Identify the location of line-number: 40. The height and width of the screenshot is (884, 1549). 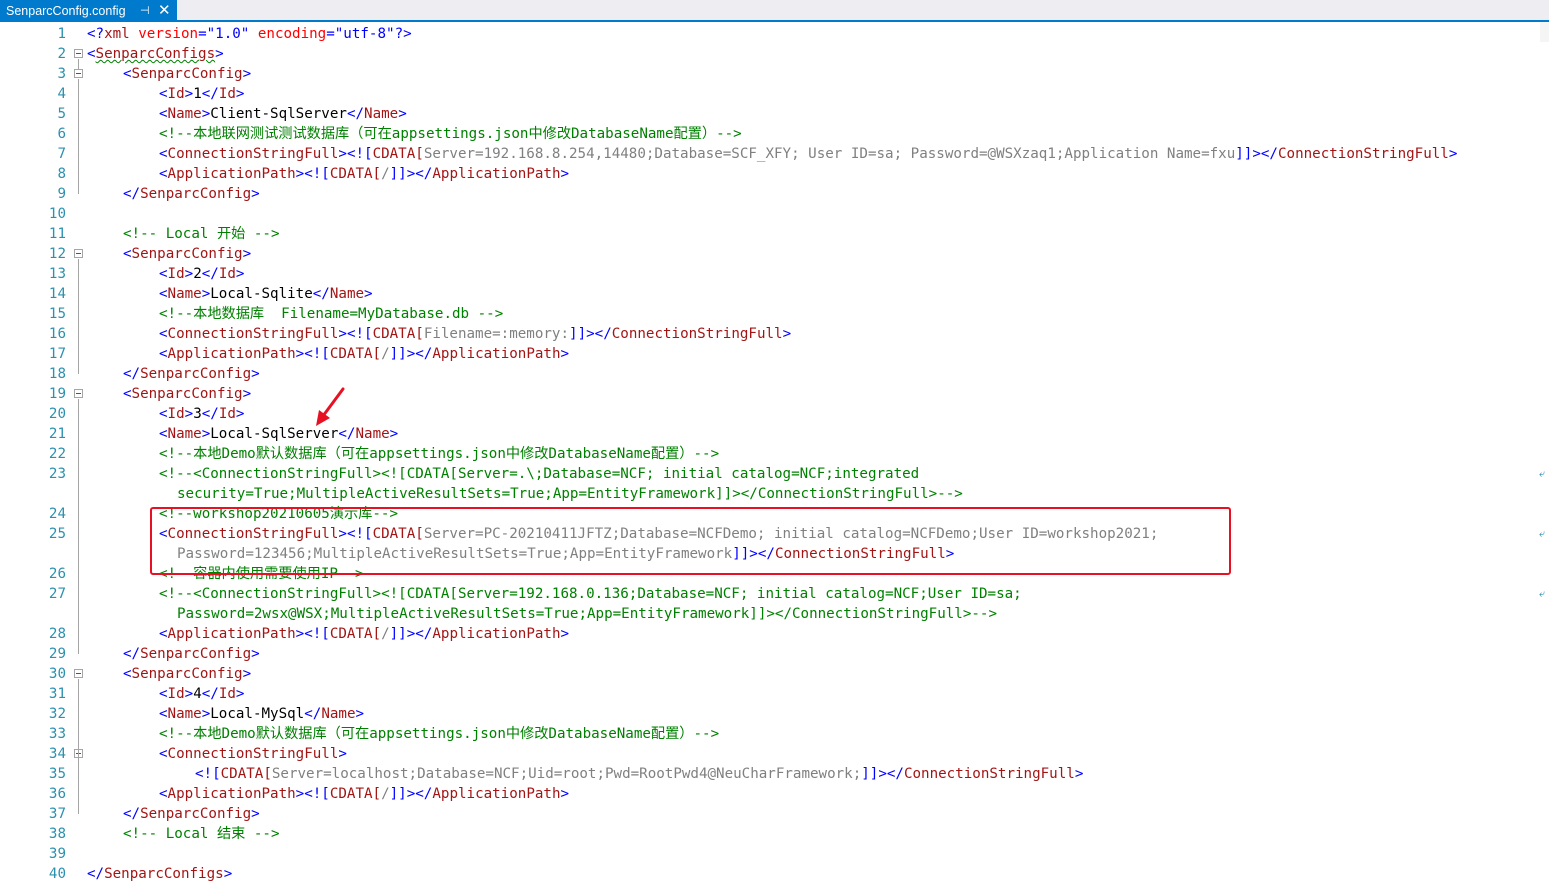
(57, 874).